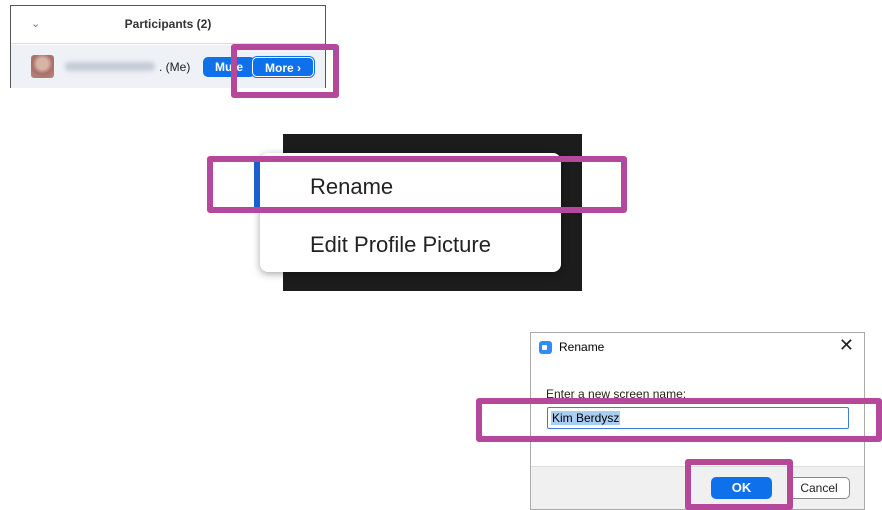 The image size is (882, 510). Describe the element at coordinates (697, 346) in the screenshot. I see `dialog-titlebar: Rename ✕` at that location.